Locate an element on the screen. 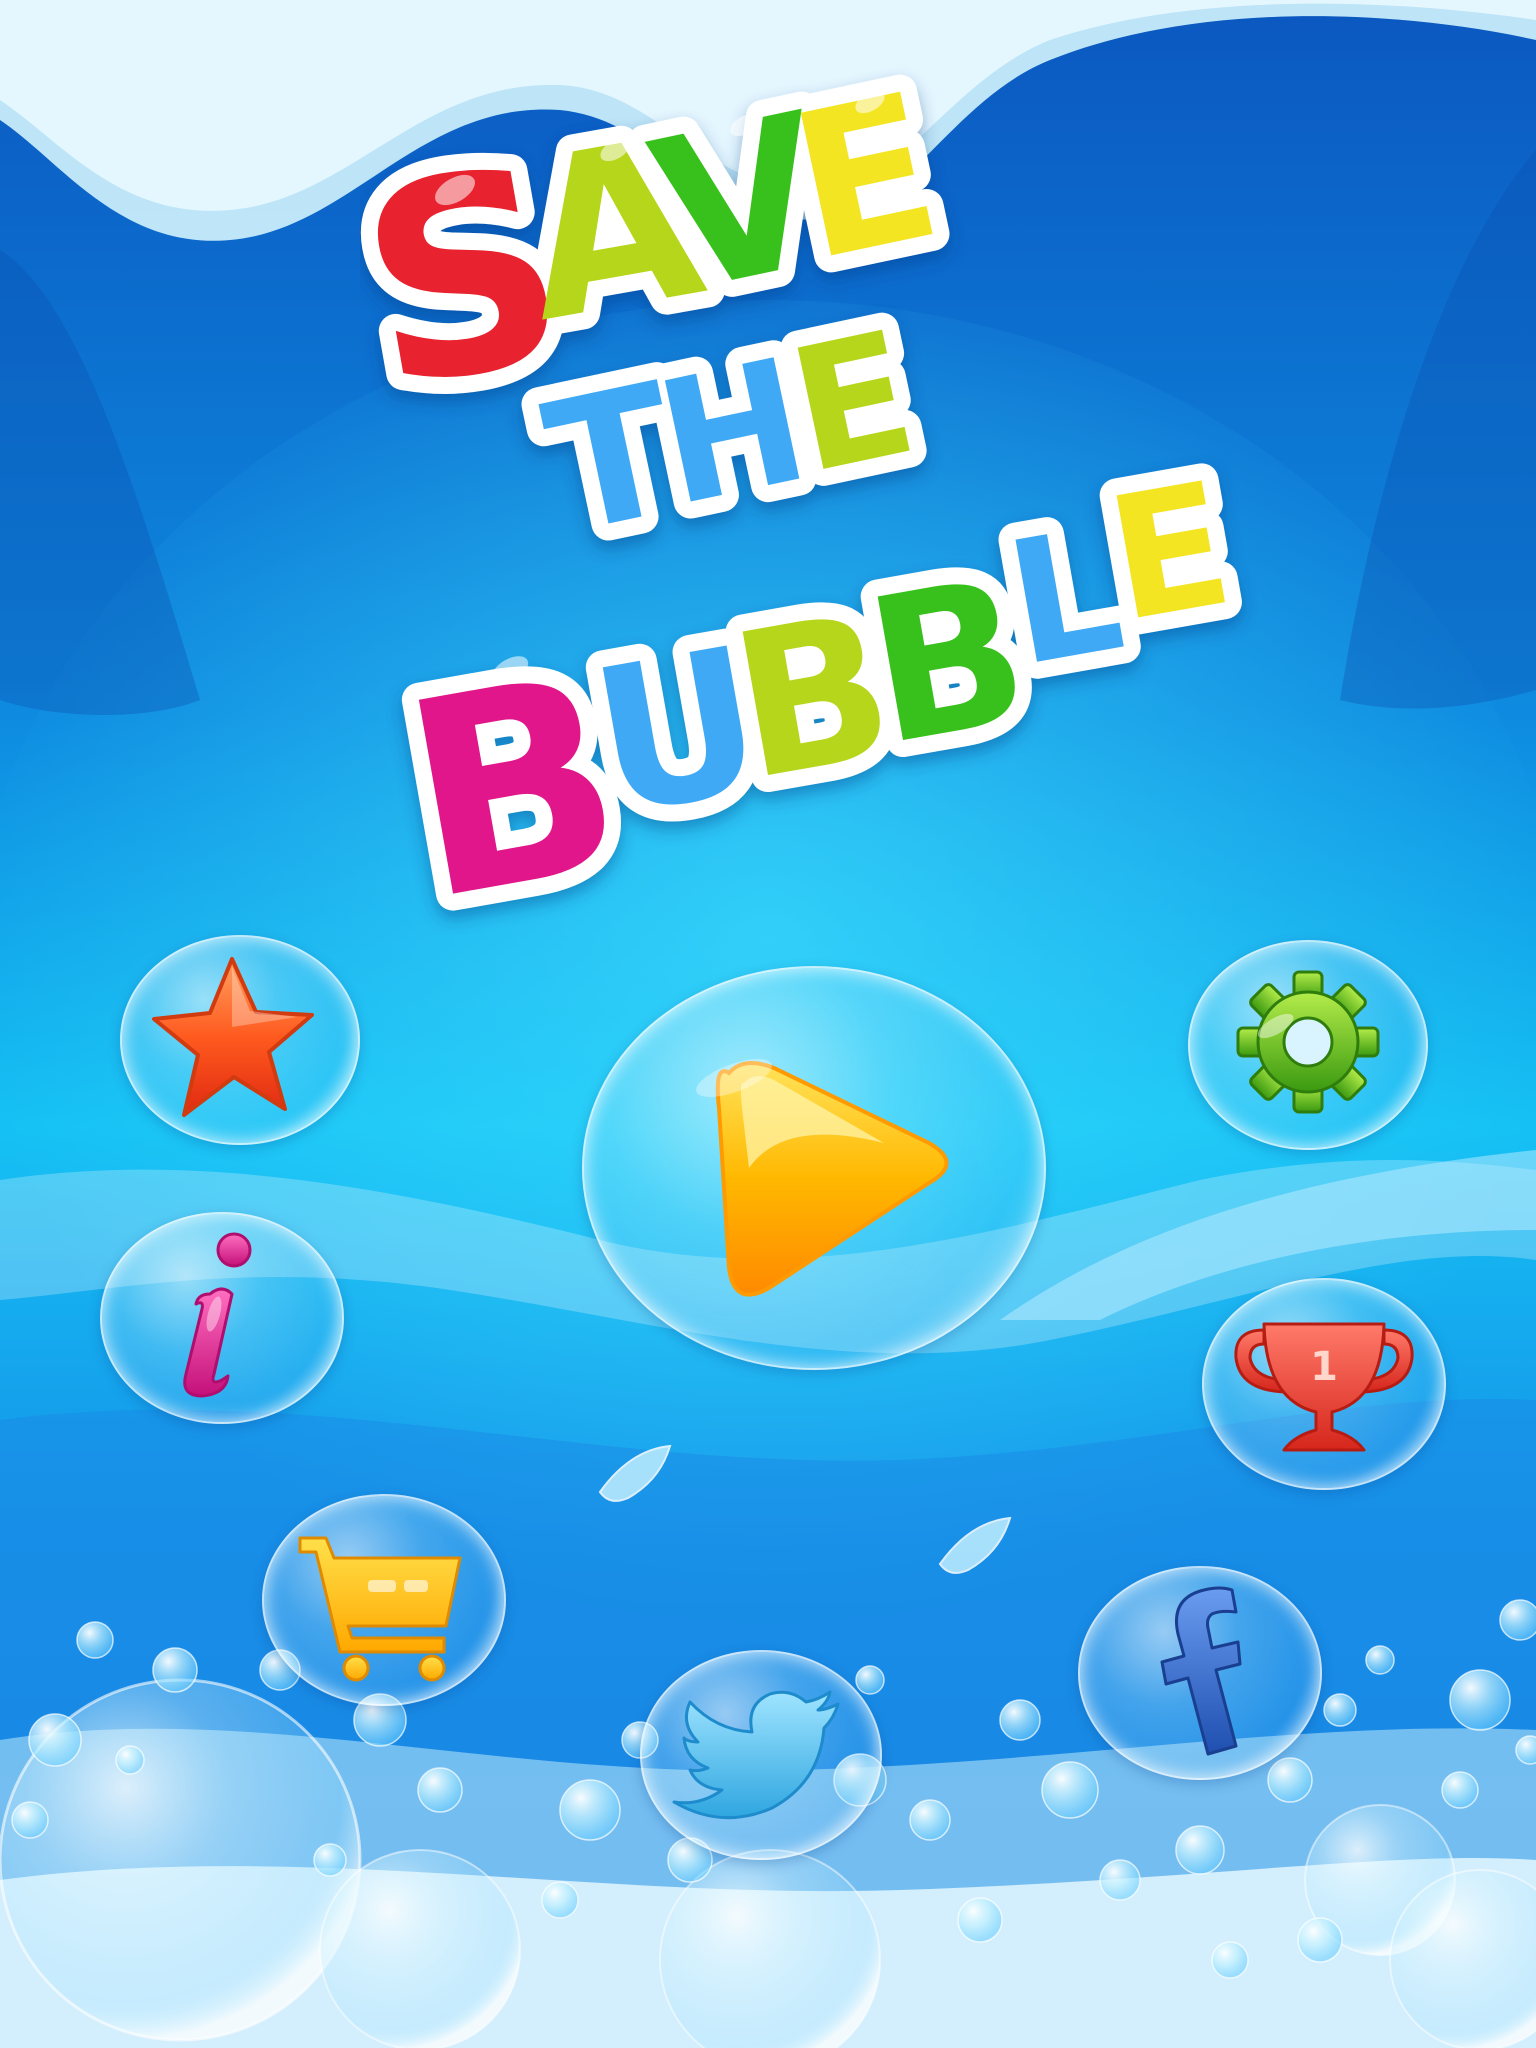 The image size is (1536, 2048). settings-button is located at coordinates (1308, 1045).